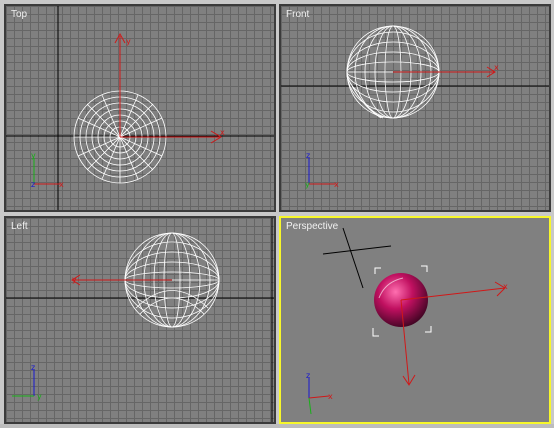  What do you see at coordinates (277, 426) in the screenshot?
I see `bottom-strip` at bounding box center [277, 426].